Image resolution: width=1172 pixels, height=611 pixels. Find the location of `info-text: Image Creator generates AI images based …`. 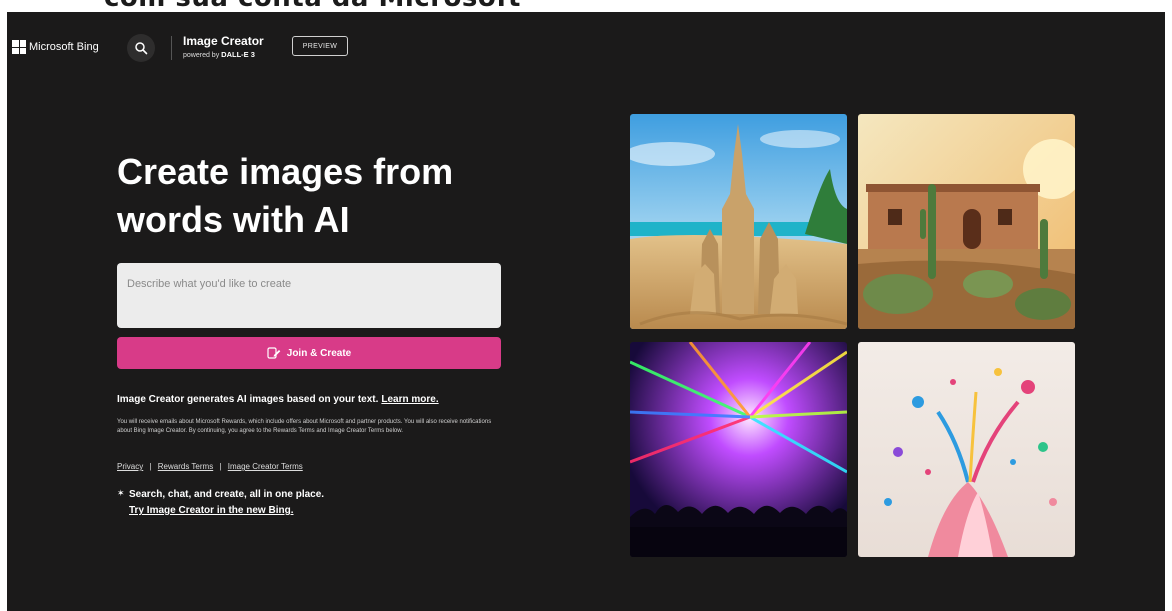

info-text: Image Creator generates AI images based … is located at coordinates (248, 399).